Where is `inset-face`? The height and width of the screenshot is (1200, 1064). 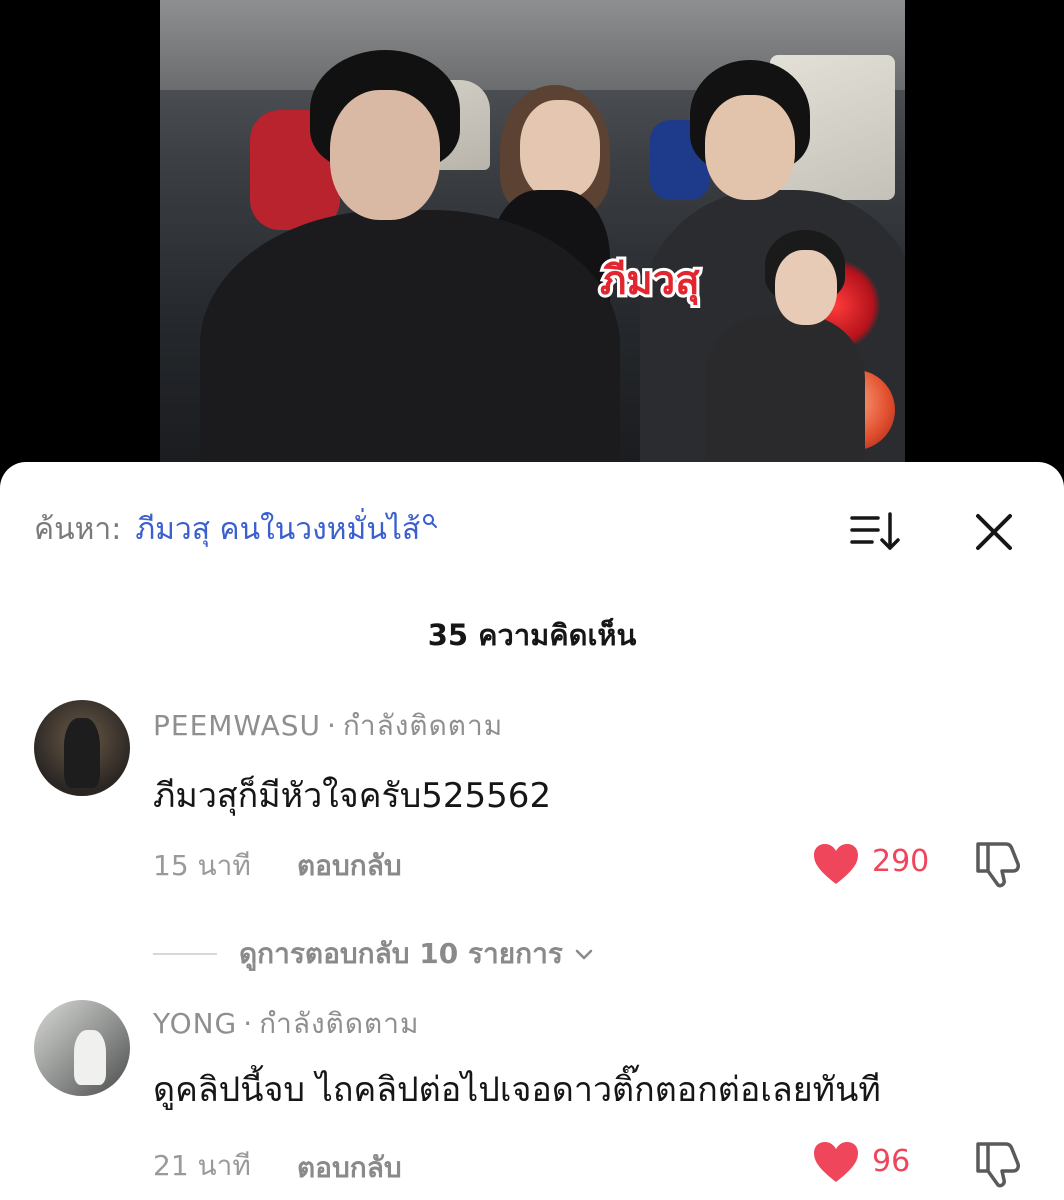 inset-face is located at coordinates (806, 287).